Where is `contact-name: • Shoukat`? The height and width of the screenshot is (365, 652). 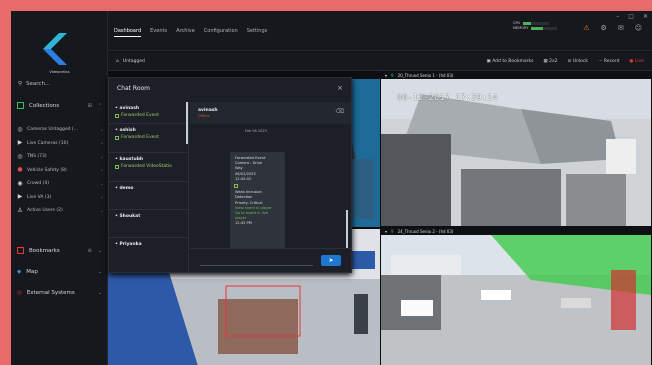 contact-name: • Shoukat is located at coordinates (128, 216).